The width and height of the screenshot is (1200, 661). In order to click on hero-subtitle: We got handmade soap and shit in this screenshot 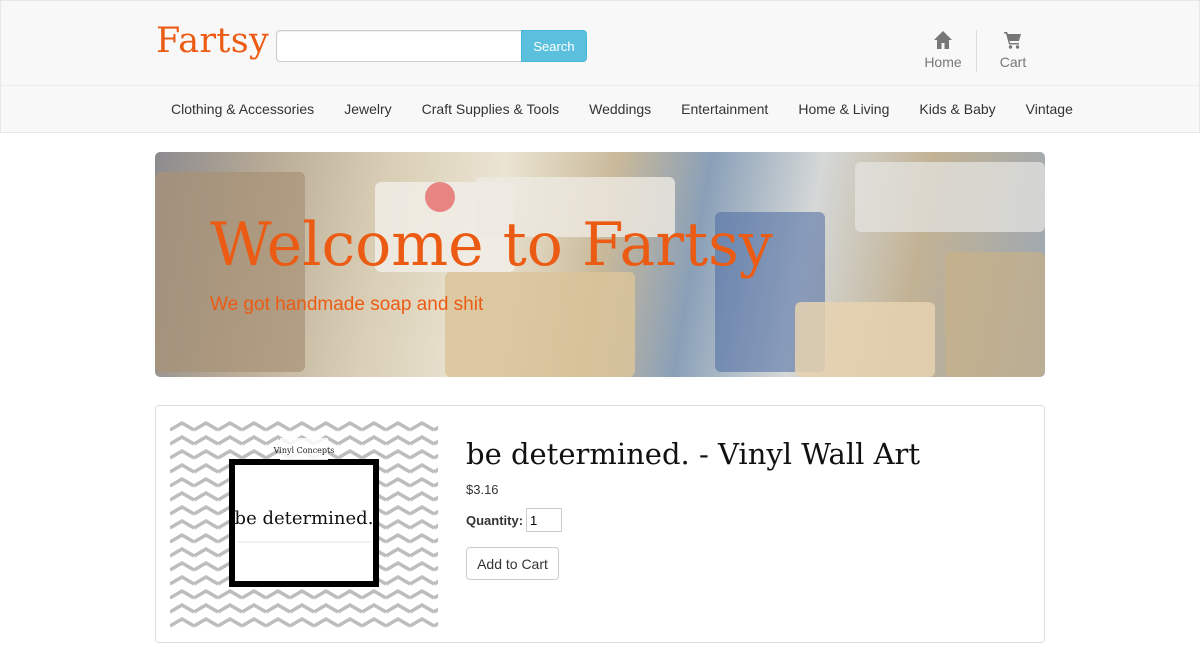, I will do `click(347, 304)`.